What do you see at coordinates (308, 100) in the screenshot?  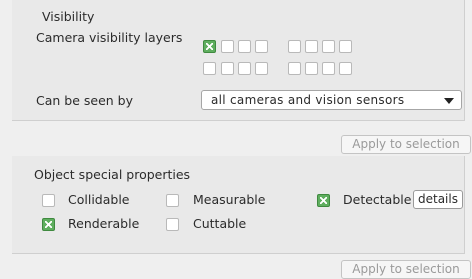 I see `dropdown-selected-value: all cameras and vision sensors` at bounding box center [308, 100].